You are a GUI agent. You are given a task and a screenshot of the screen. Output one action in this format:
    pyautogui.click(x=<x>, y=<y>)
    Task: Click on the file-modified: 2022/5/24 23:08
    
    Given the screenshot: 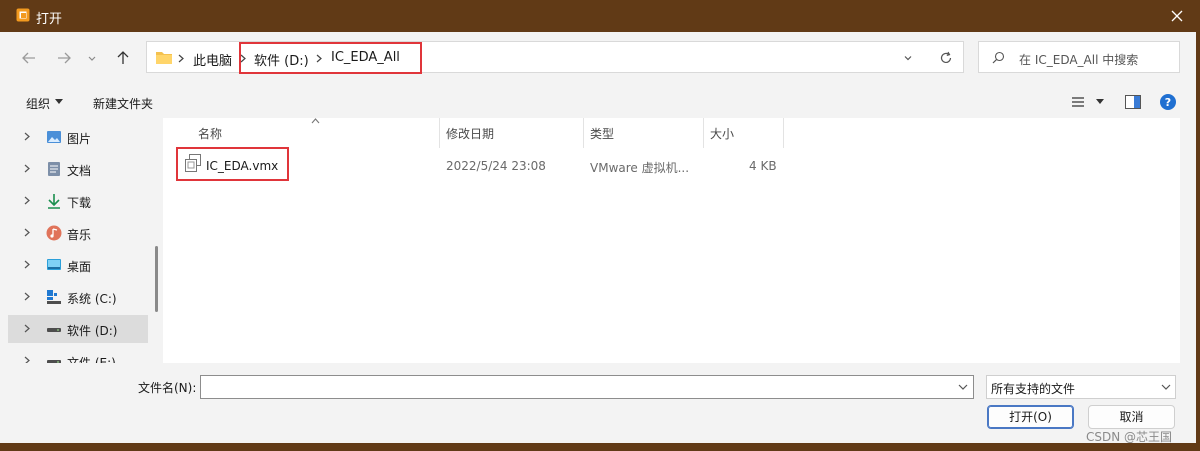 What is the action you would take?
    pyautogui.click(x=496, y=166)
    